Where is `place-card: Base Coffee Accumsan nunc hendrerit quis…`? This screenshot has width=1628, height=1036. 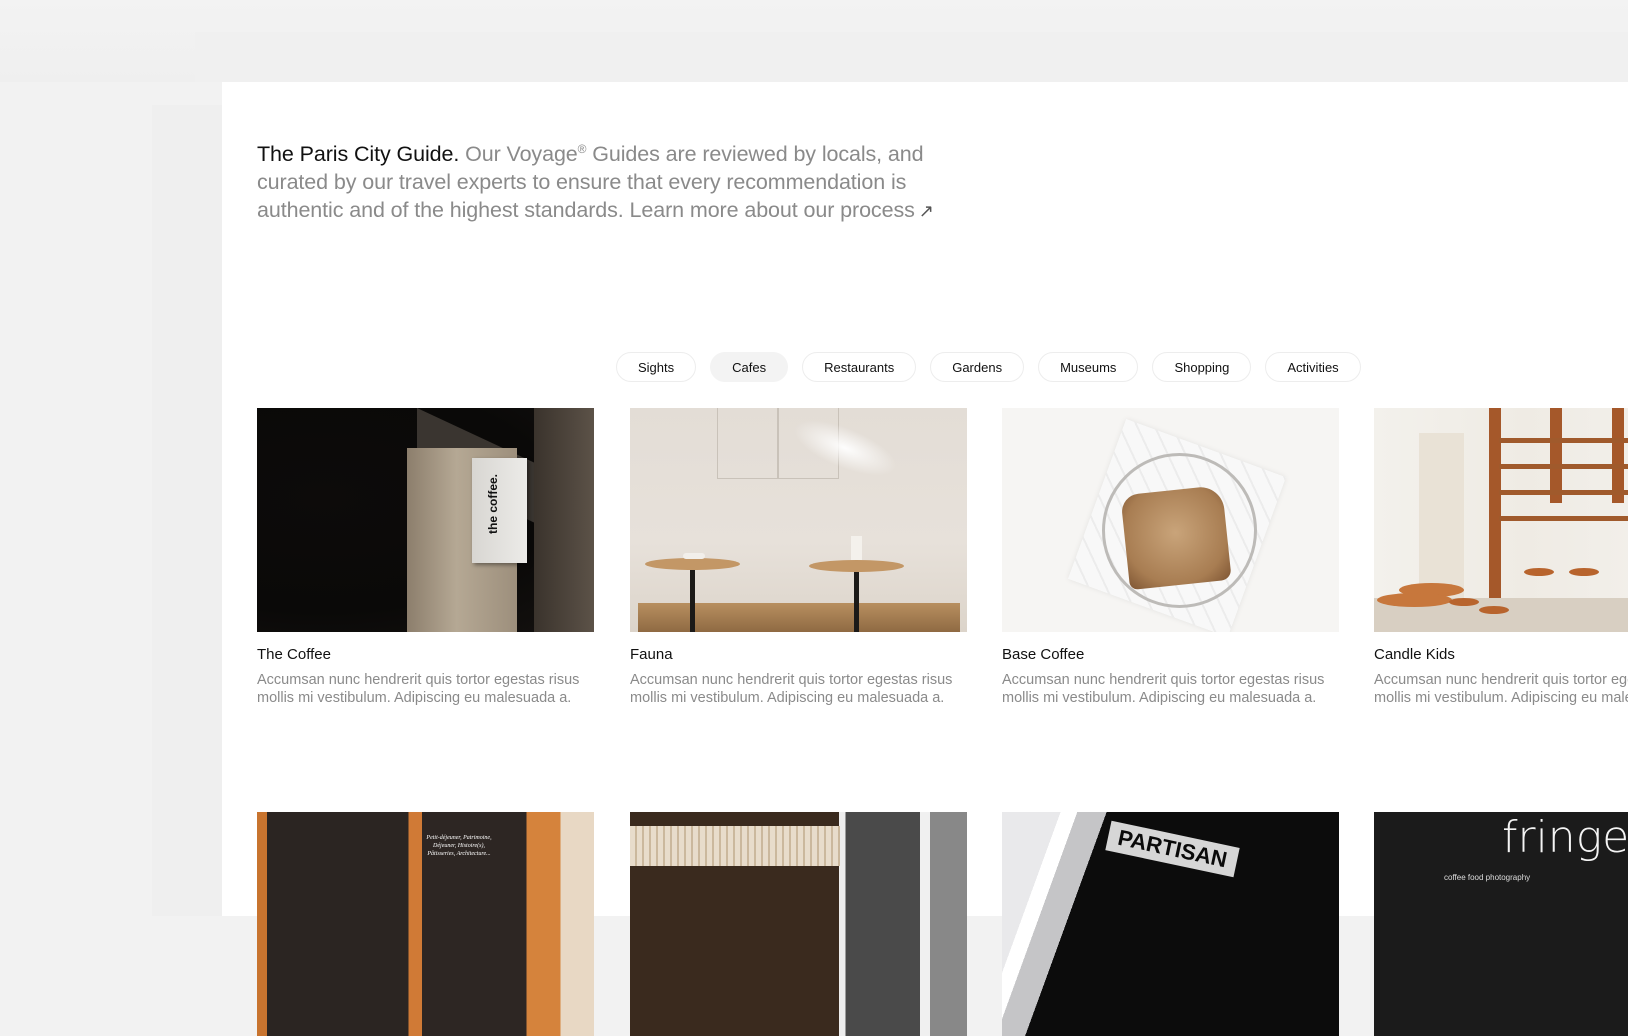
place-card: Base Coffee Accumsan nunc hendrerit quis… is located at coordinates (1170, 557).